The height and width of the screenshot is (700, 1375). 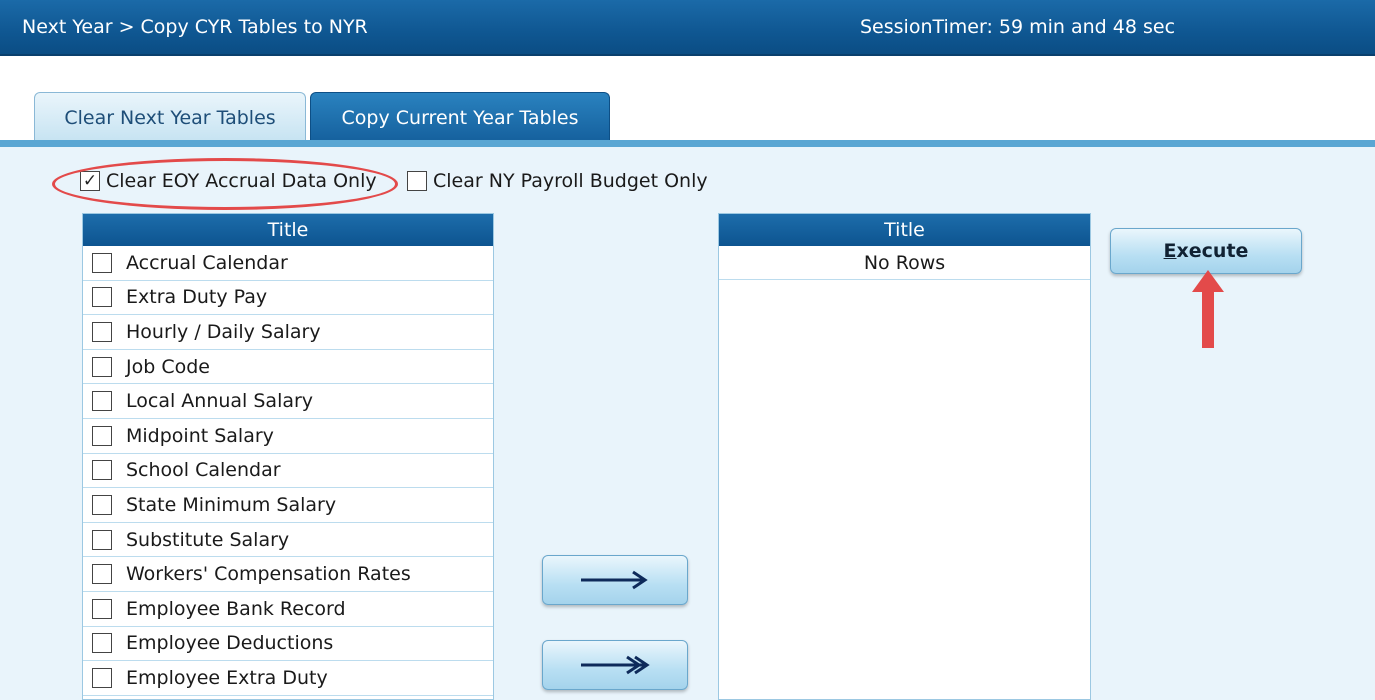 I want to click on table-row: Accrual Calendar, so click(x=288, y=263).